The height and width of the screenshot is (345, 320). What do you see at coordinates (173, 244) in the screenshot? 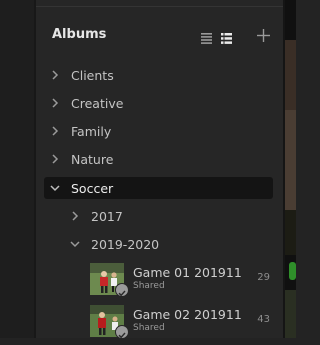
I see `album-folder-2019-2020: 2019-2020` at bounding box center [173, 244].